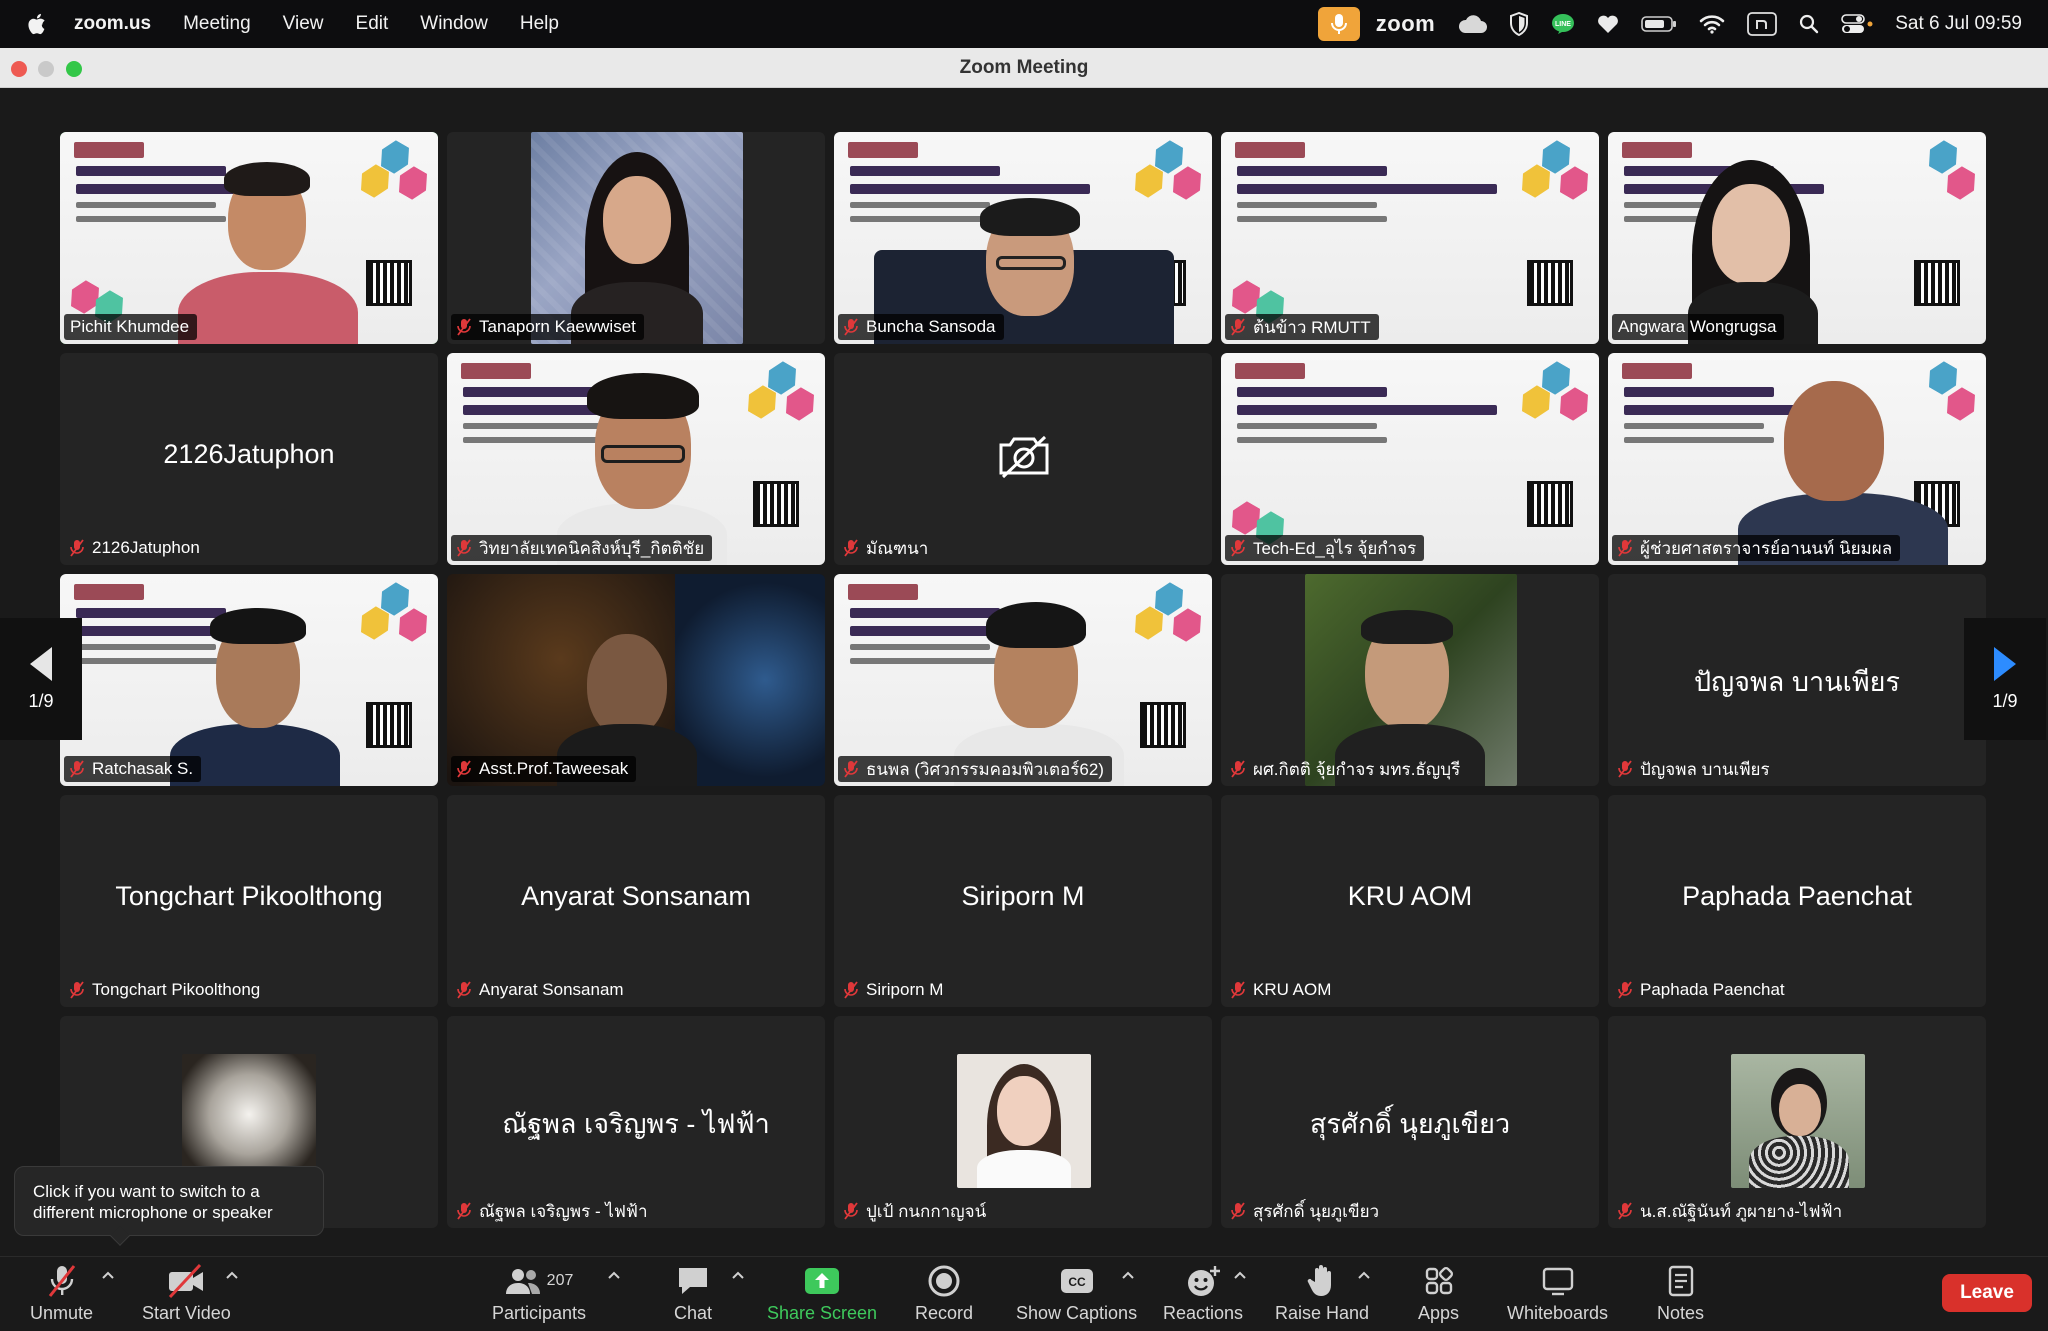  Describe the element at coordinates (1023, 459) in the screenshot. I see `participant-tile: มัณฑนา` at that location.